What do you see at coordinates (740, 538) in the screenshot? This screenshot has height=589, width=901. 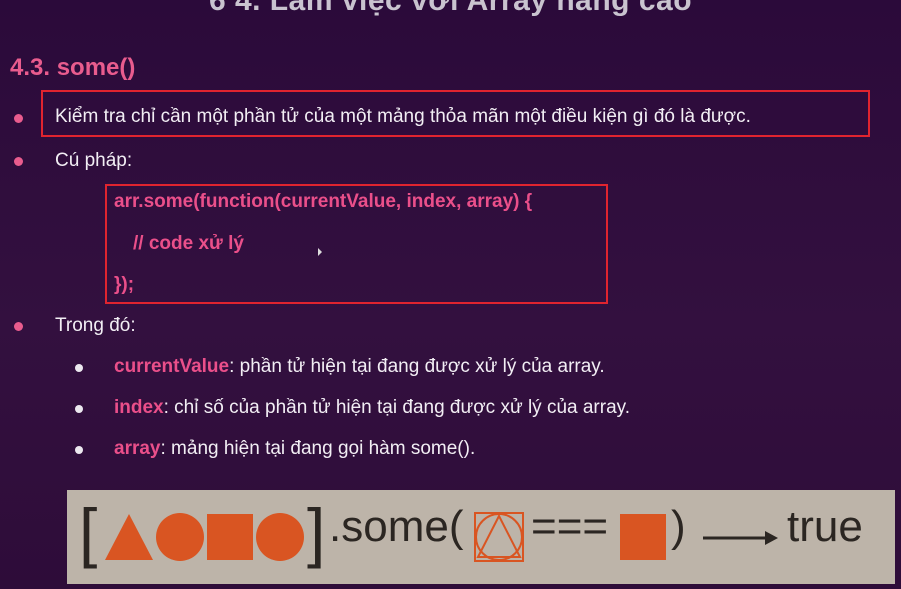 I see `arrow-right-icon` at bounding box center [740, 538].